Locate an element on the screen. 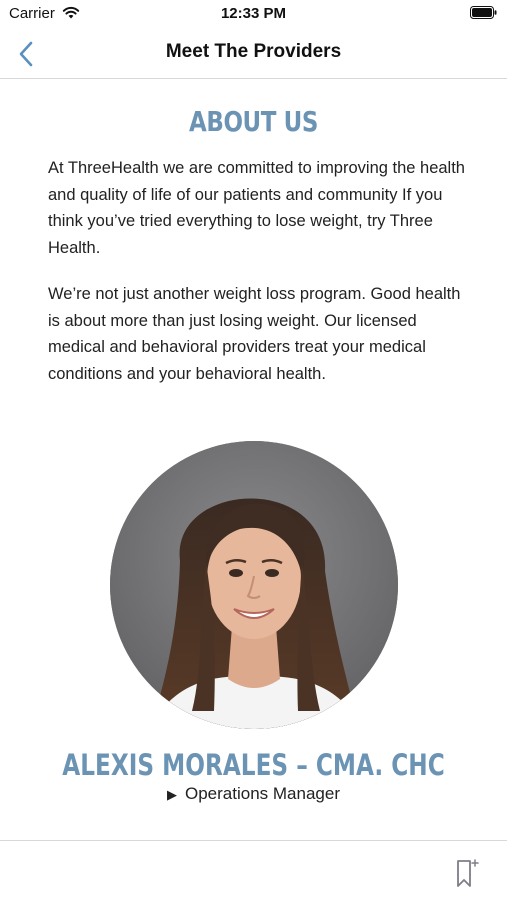 The width and height of the screenshot is (507, 900). provider-role: Operations Manager is located at coordinates (262, 793).